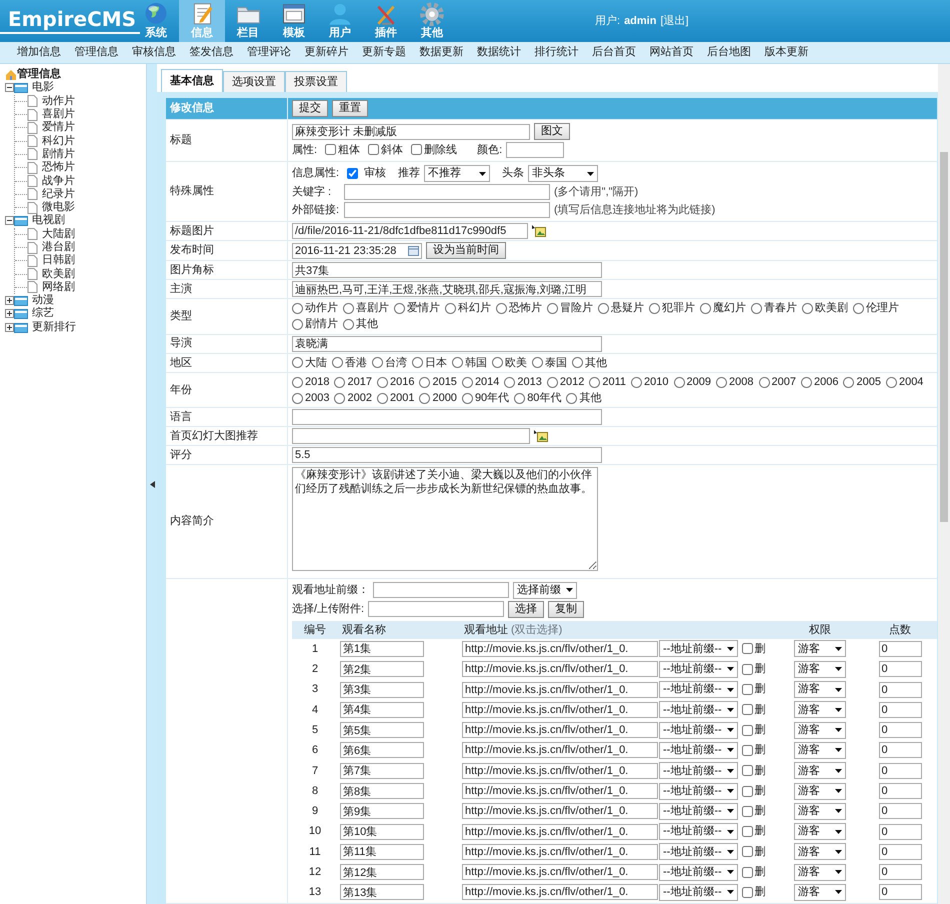 The image size is (950, 904). What do you see at coordinates (432, 21) in the screenshot?
I see `nav-tab: 其他` at bounding box center [432, 21].